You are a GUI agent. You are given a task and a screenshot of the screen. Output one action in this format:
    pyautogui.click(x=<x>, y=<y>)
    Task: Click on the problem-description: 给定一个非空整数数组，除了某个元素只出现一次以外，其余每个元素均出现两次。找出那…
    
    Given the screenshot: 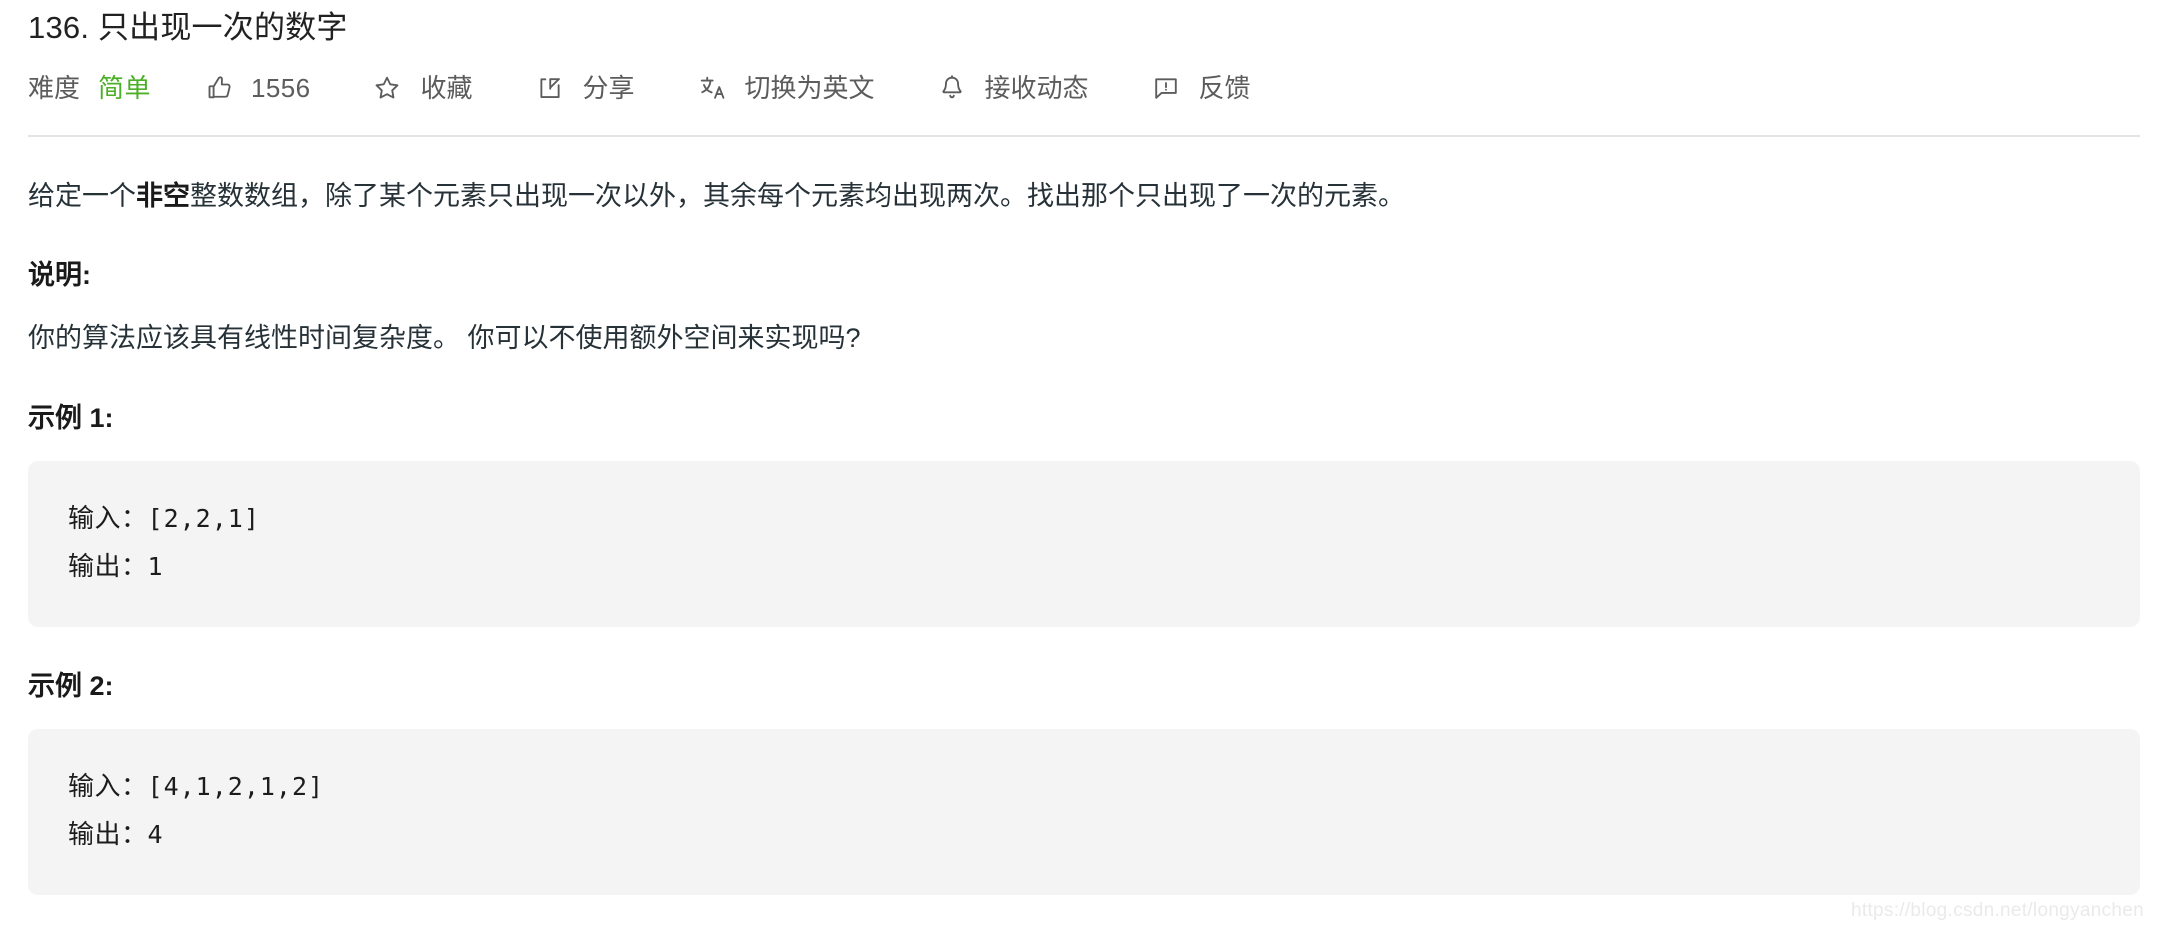 What is the action you would take?
    pyautogui.click(x=1084, y=181)
    